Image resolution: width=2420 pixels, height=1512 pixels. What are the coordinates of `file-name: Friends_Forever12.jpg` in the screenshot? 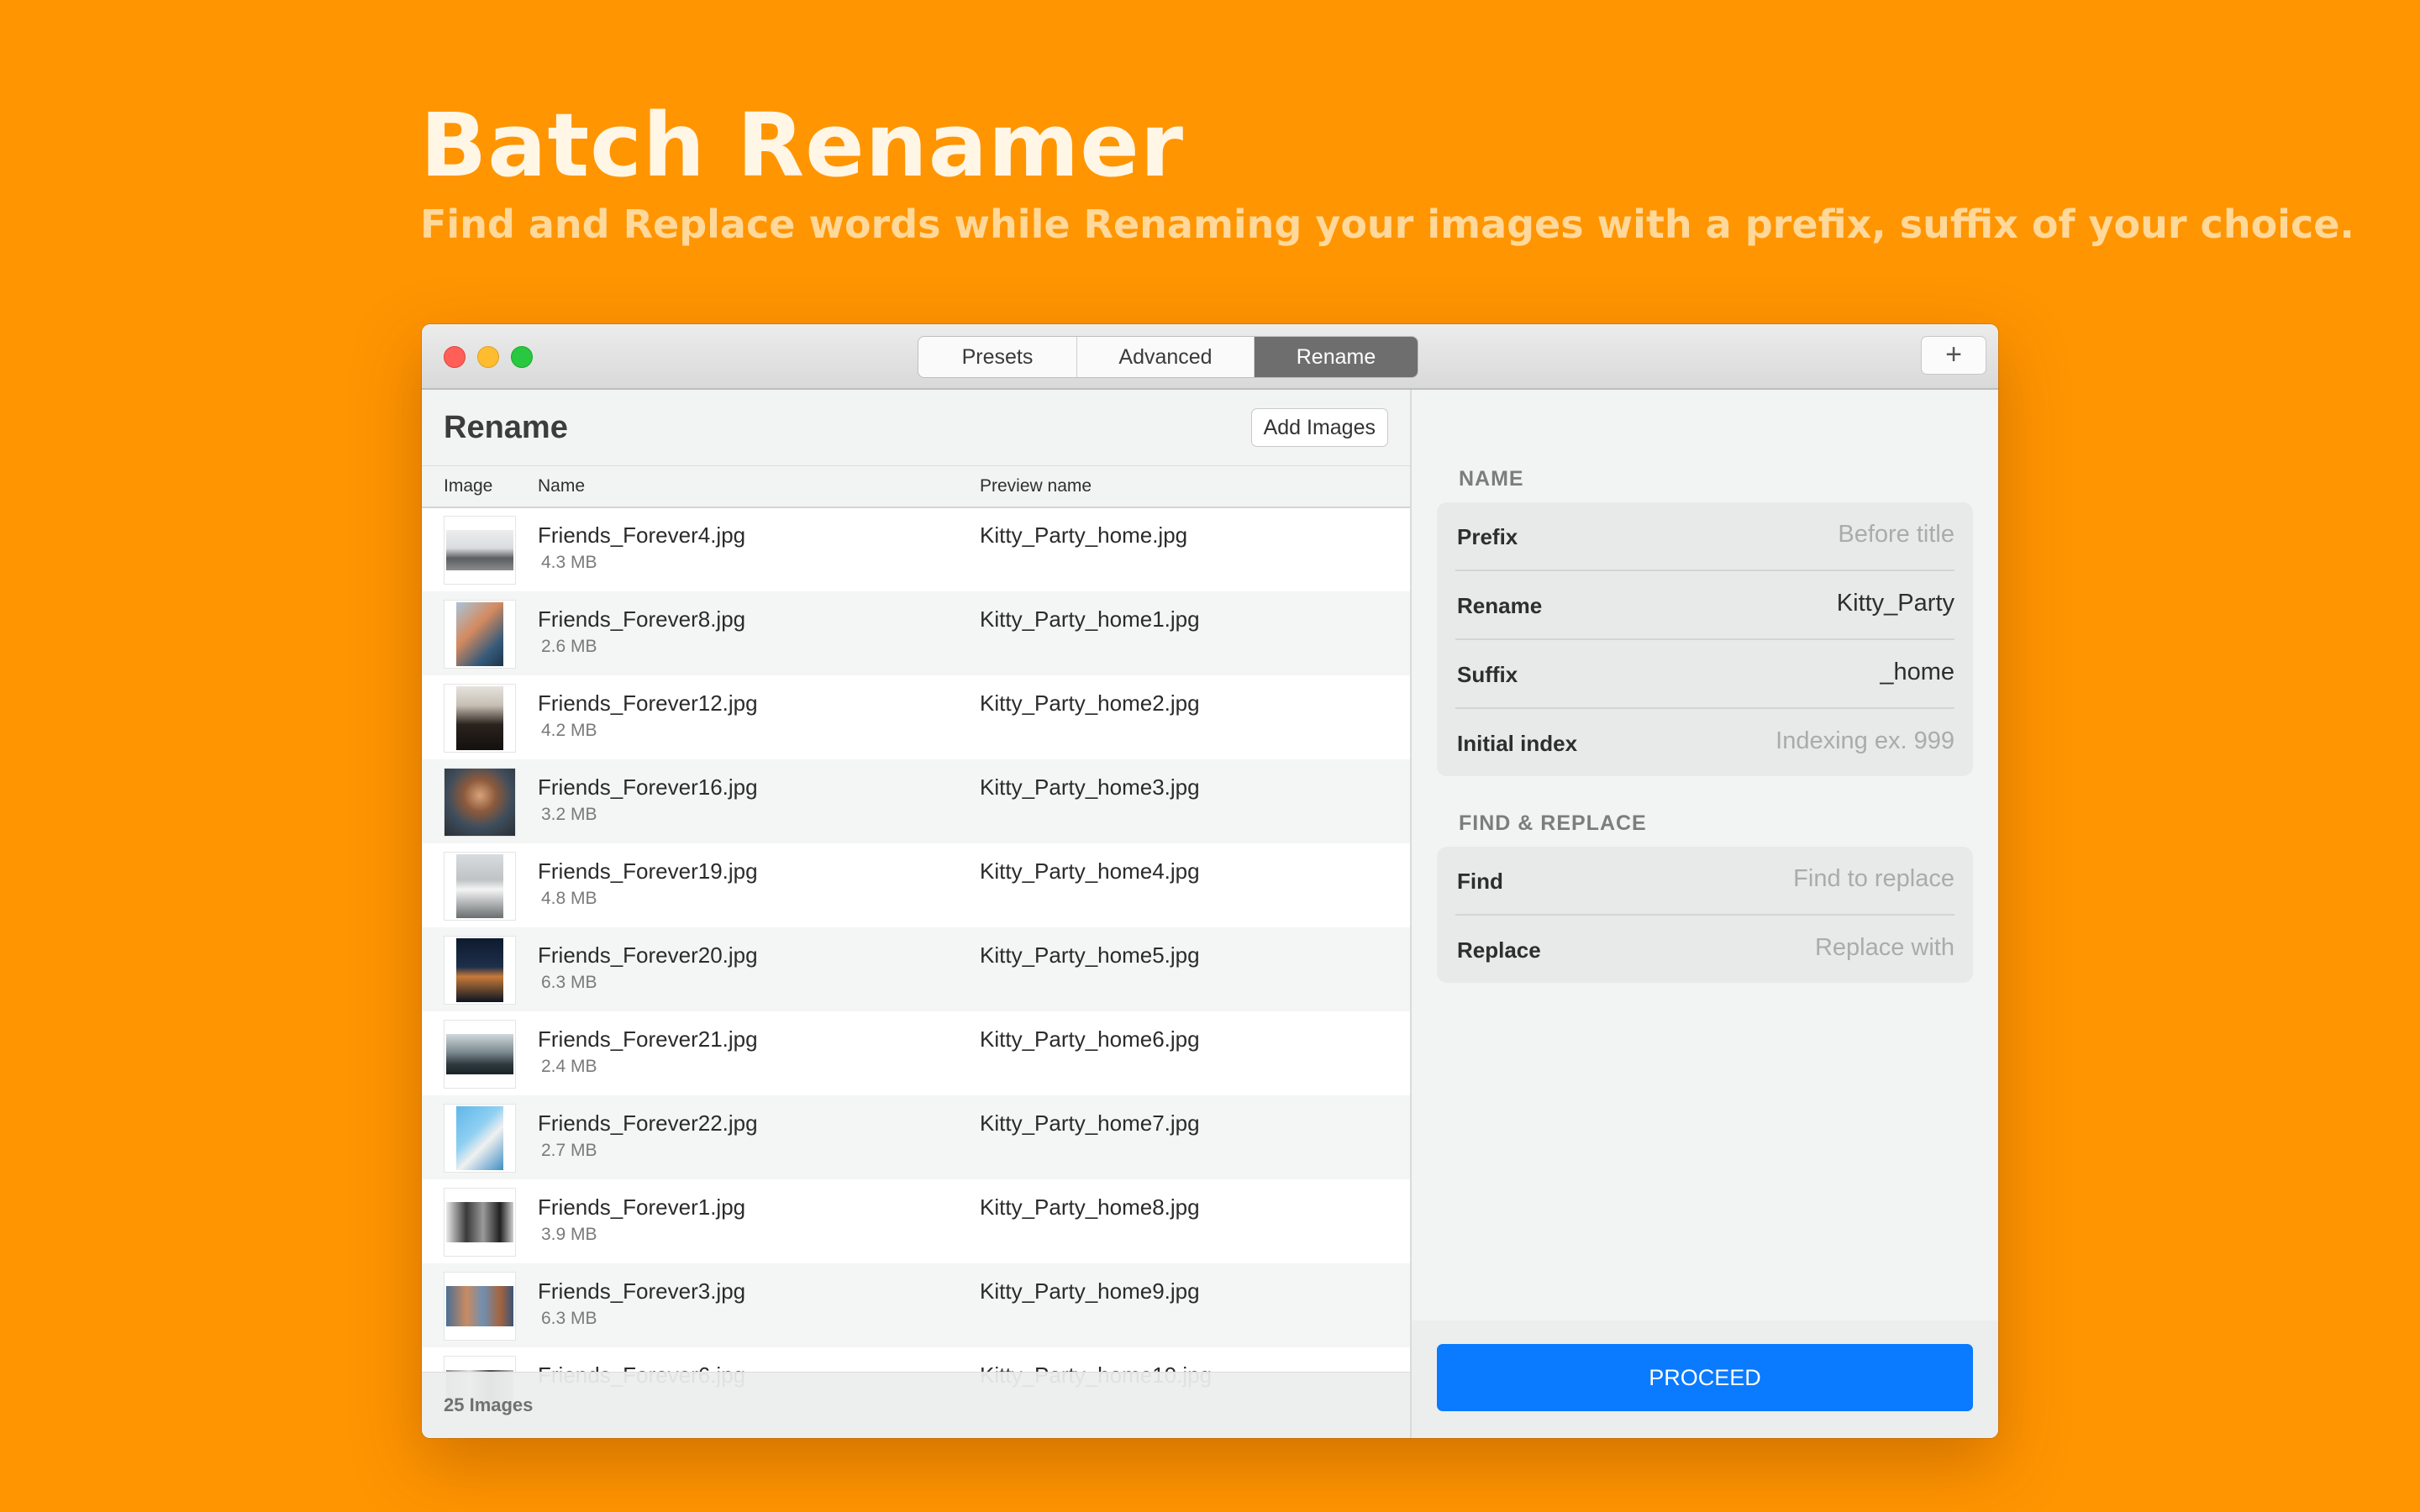 It's located at (648, 703).